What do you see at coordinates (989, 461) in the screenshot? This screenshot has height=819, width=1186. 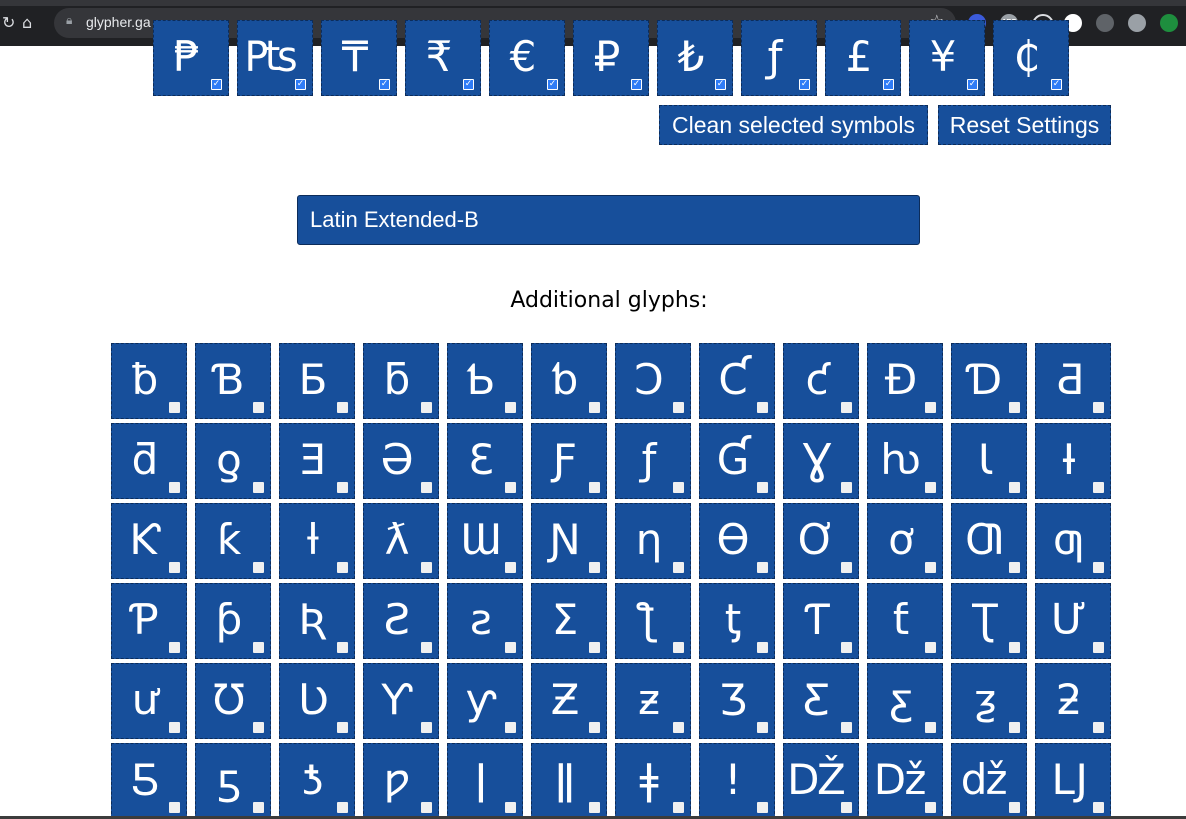 I see `glyph-tile: Ɩ` at bounding box center [989, 461].